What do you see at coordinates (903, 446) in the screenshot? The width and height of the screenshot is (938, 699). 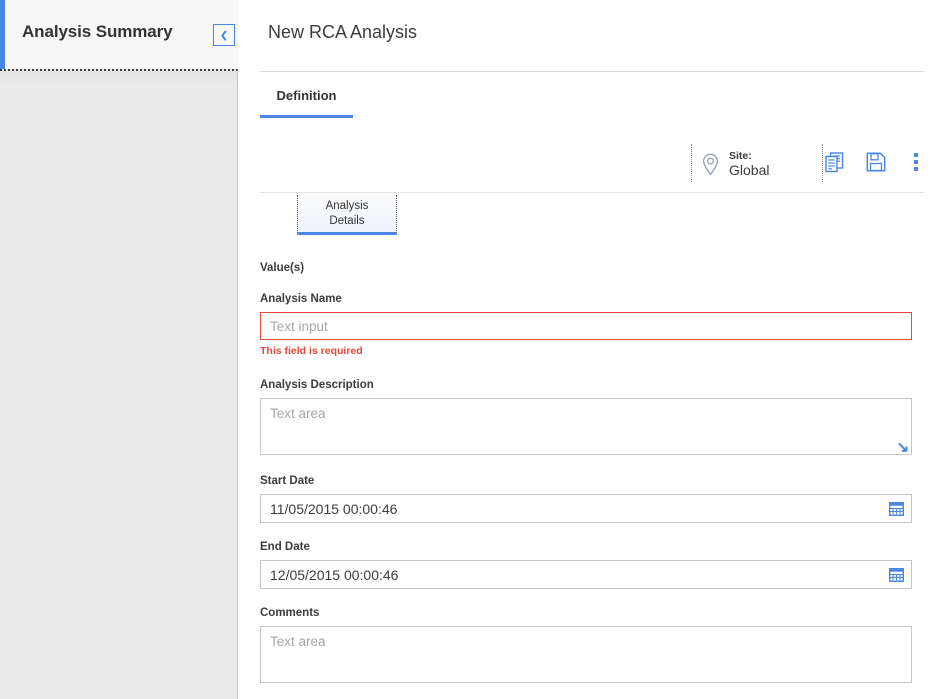 I see `resize-handle-icon` at bounding box center [903, 446].